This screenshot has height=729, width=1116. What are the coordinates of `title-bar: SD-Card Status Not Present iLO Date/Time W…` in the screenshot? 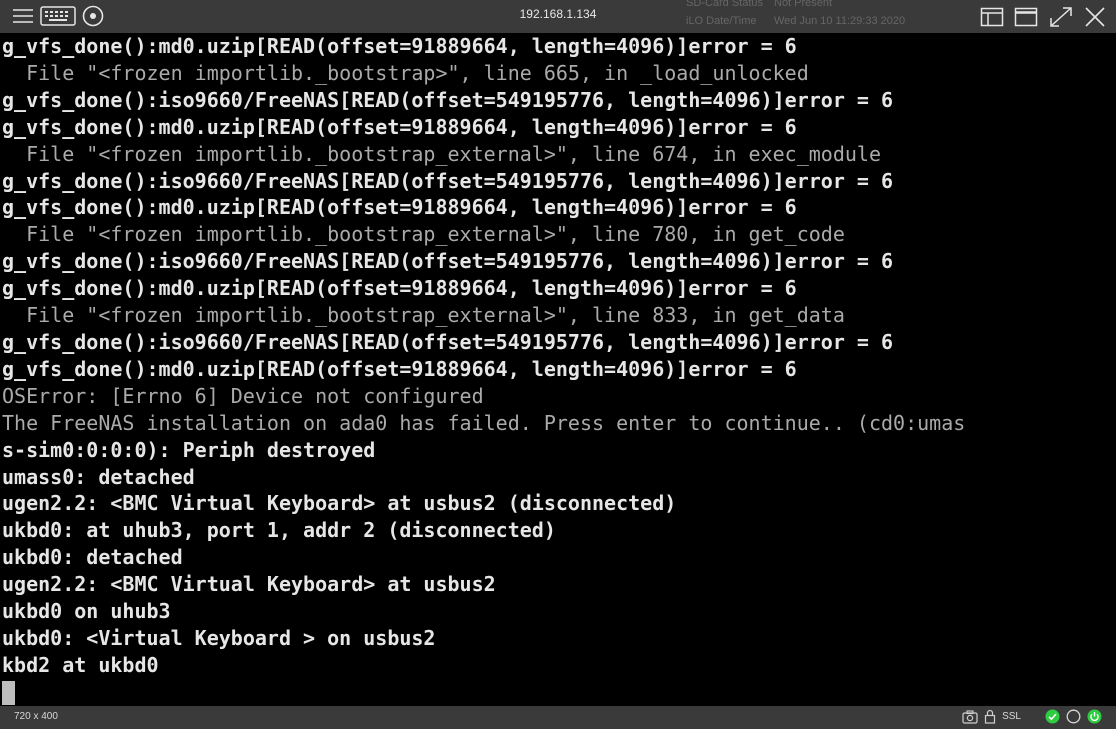 It's located at (558, 16).